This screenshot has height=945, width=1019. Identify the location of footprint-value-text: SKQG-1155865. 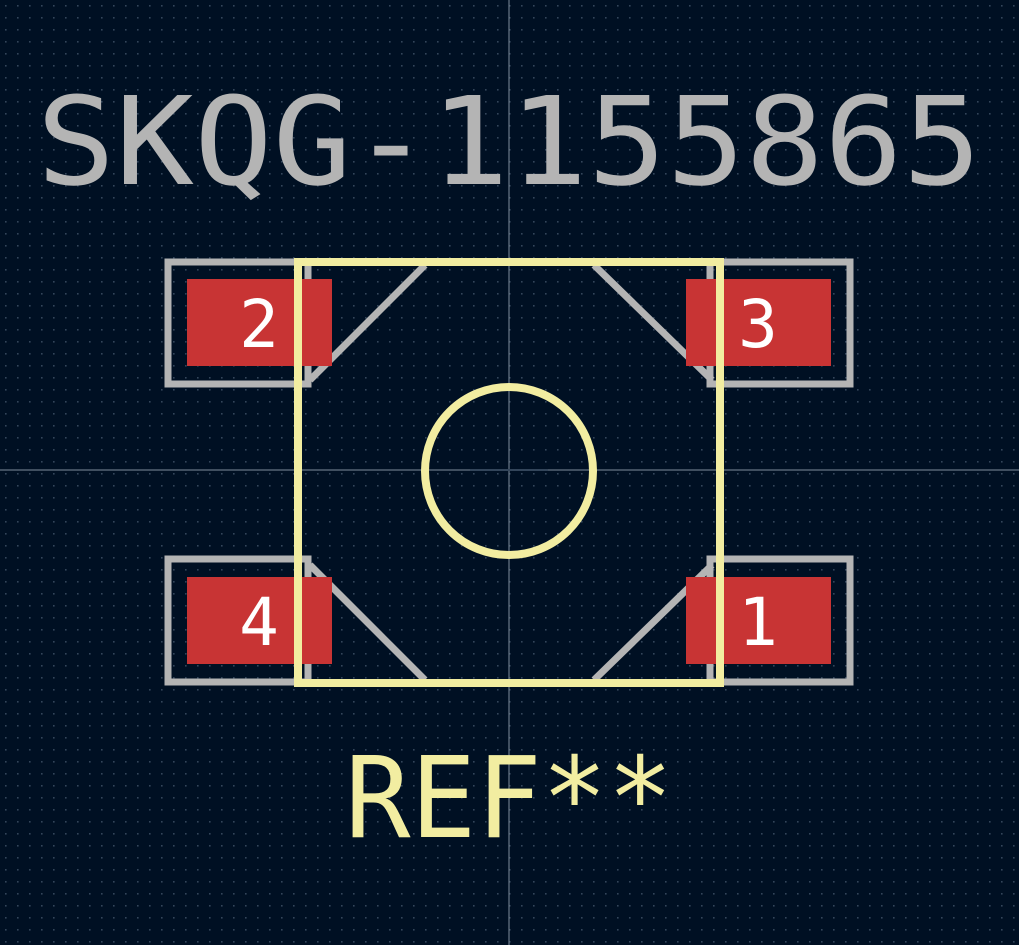
(509, 142).